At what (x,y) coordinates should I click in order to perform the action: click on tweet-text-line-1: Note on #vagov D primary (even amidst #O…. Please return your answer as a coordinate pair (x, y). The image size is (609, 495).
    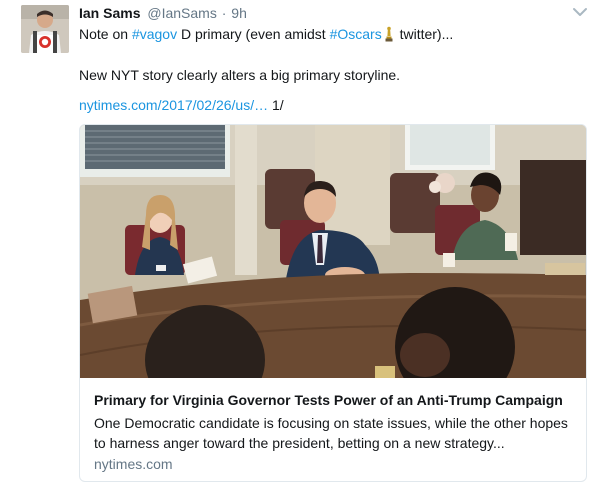
    Looking at the image, I should click on (266, 34).